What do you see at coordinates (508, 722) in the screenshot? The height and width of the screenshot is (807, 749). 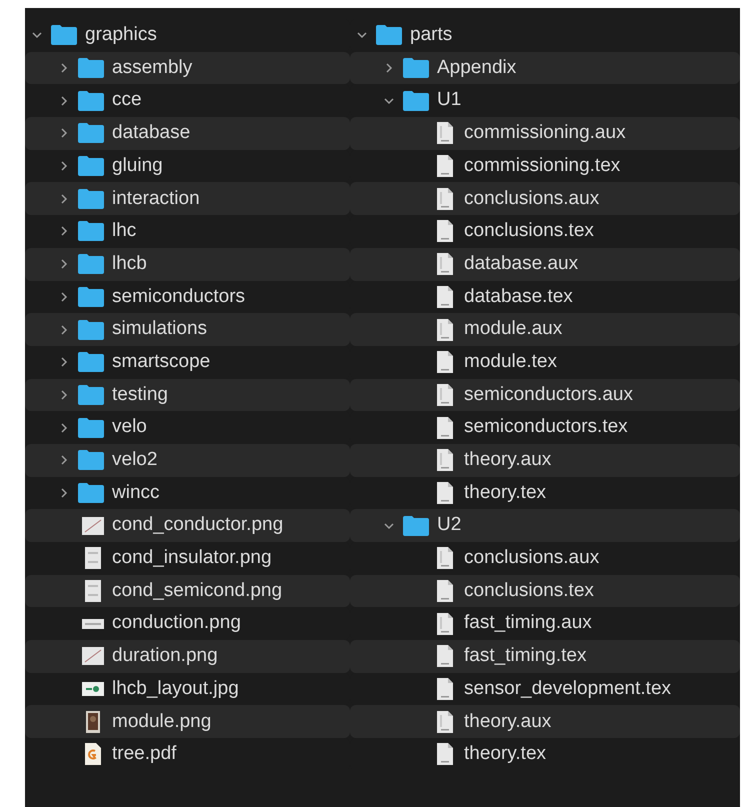 I see `file-name: theory.aux` at bounding box center [508, 722].